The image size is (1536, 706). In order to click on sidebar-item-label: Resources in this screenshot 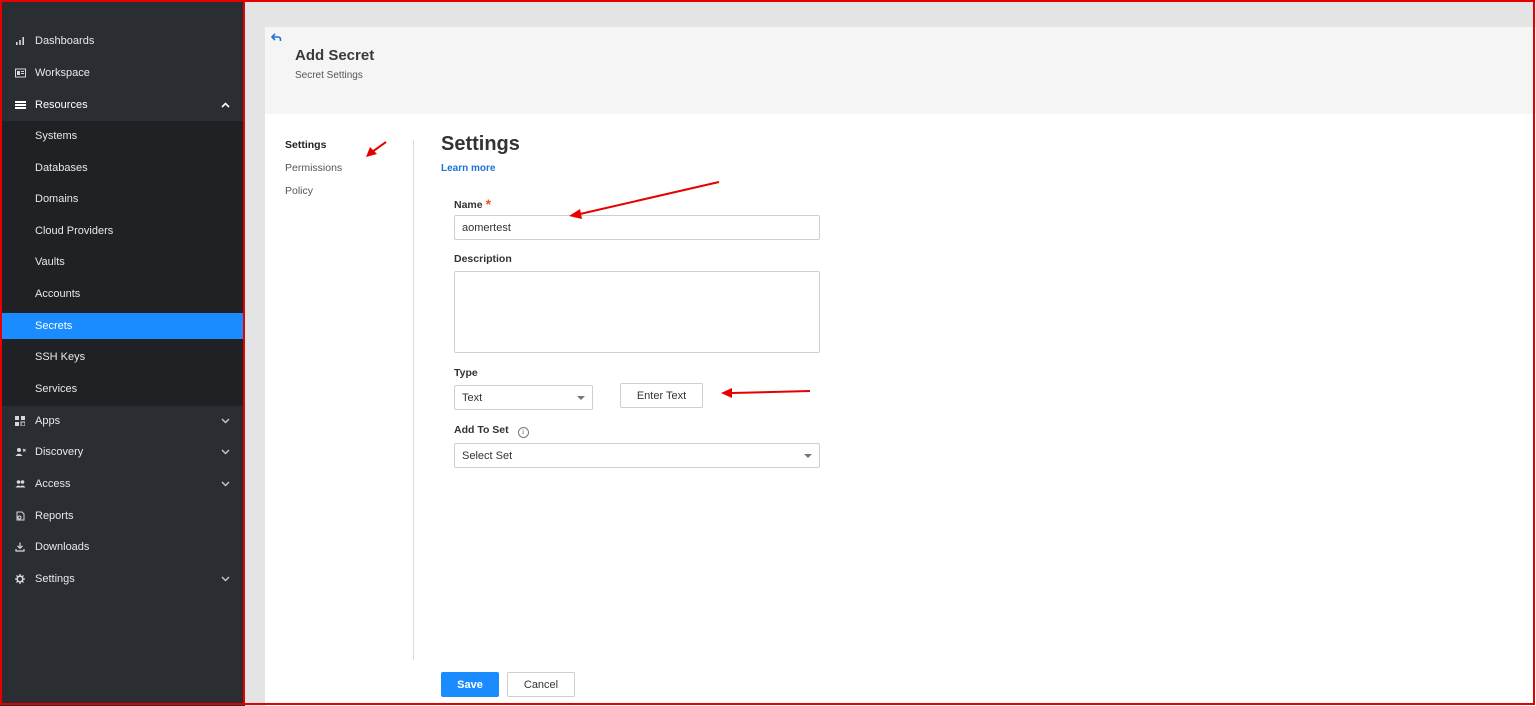, I will do `click(61, 105)`.